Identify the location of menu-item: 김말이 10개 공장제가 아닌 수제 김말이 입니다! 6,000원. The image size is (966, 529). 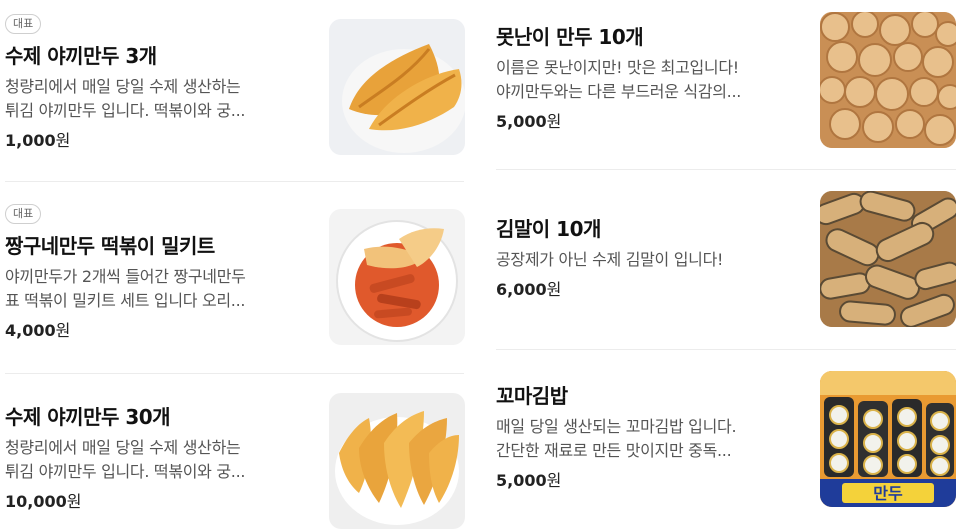
(648, 256).